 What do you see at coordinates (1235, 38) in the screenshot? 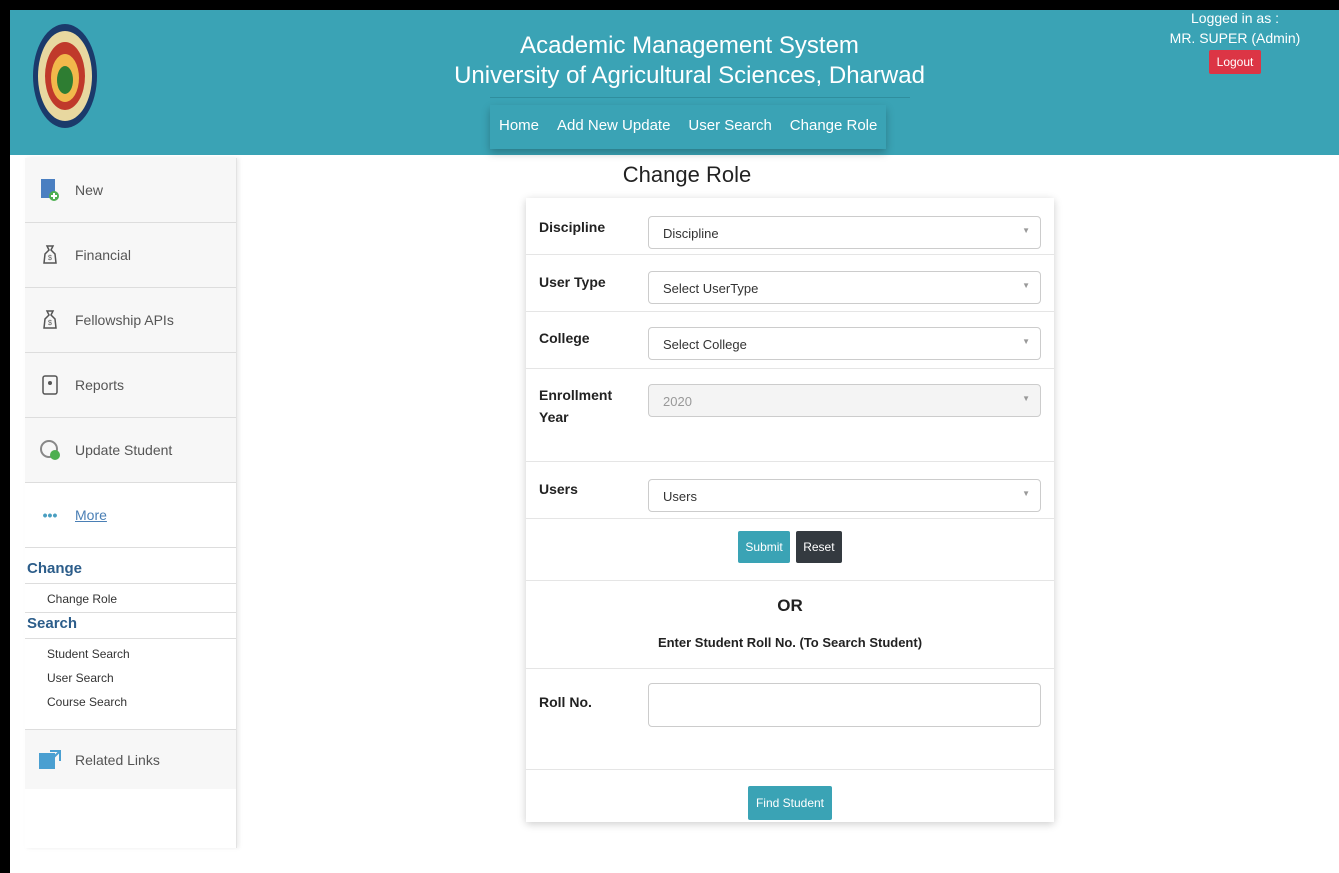
I see `logged-in-user: MR. SUPER (Admin)` at bounding box center [1235, 38].